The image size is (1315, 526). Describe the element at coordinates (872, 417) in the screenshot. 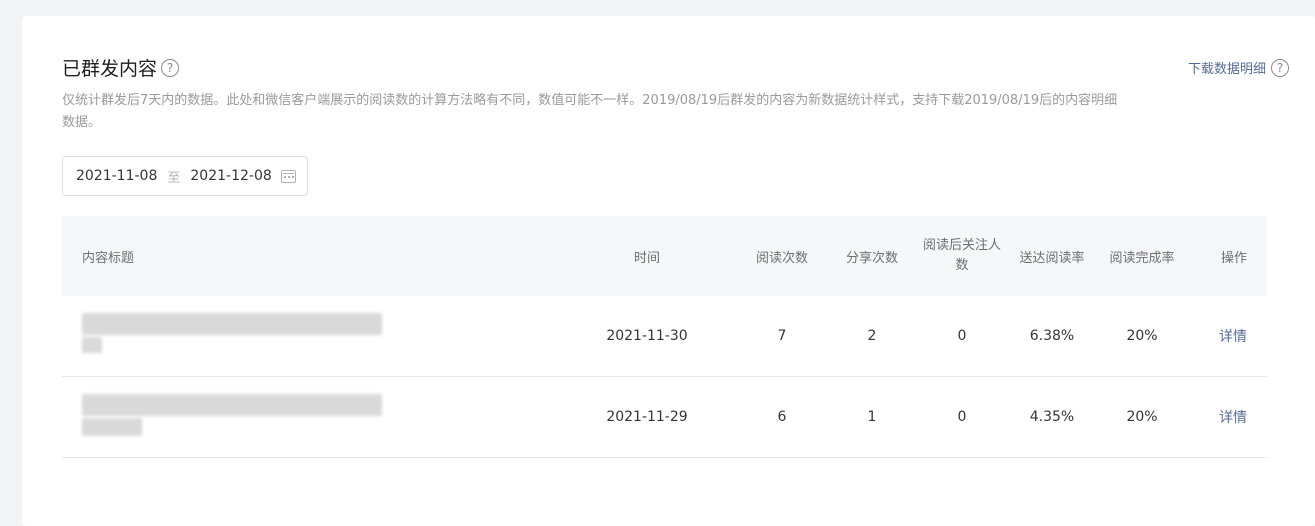

I see `row-shares: 1` at that location.